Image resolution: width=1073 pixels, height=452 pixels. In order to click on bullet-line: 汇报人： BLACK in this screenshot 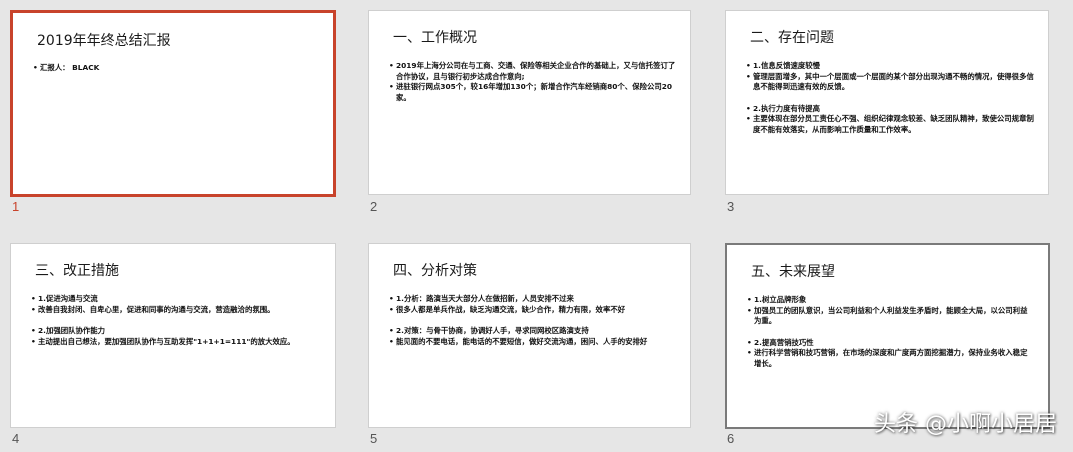, I will do `click(176, 68)`.